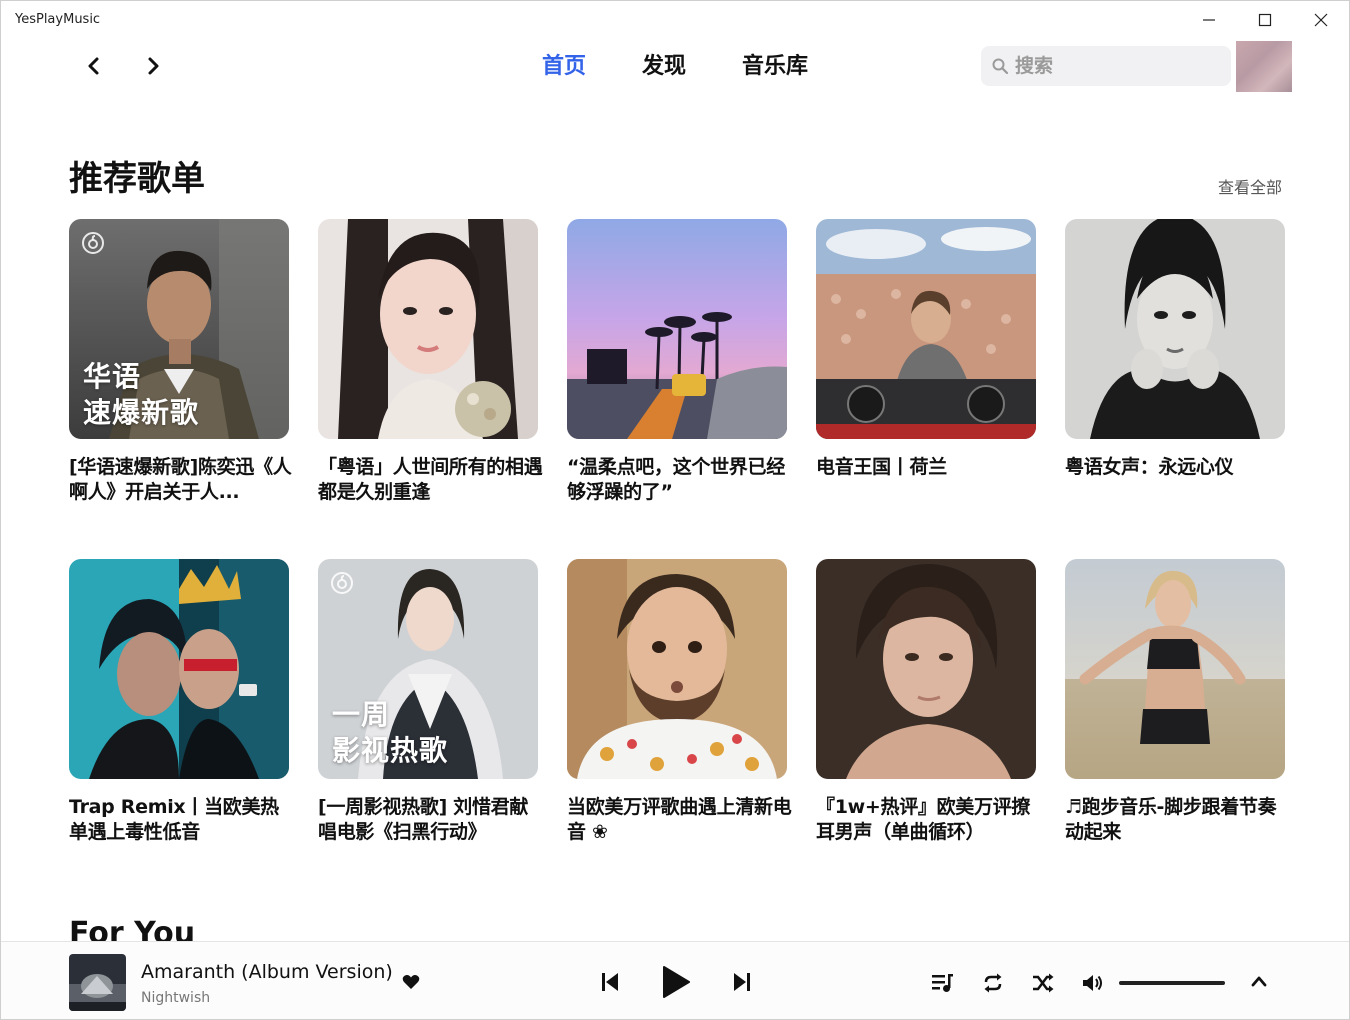 The height and width of the screenshot is (1020, 1350). I want to click on search-box, so click(1106, 66).